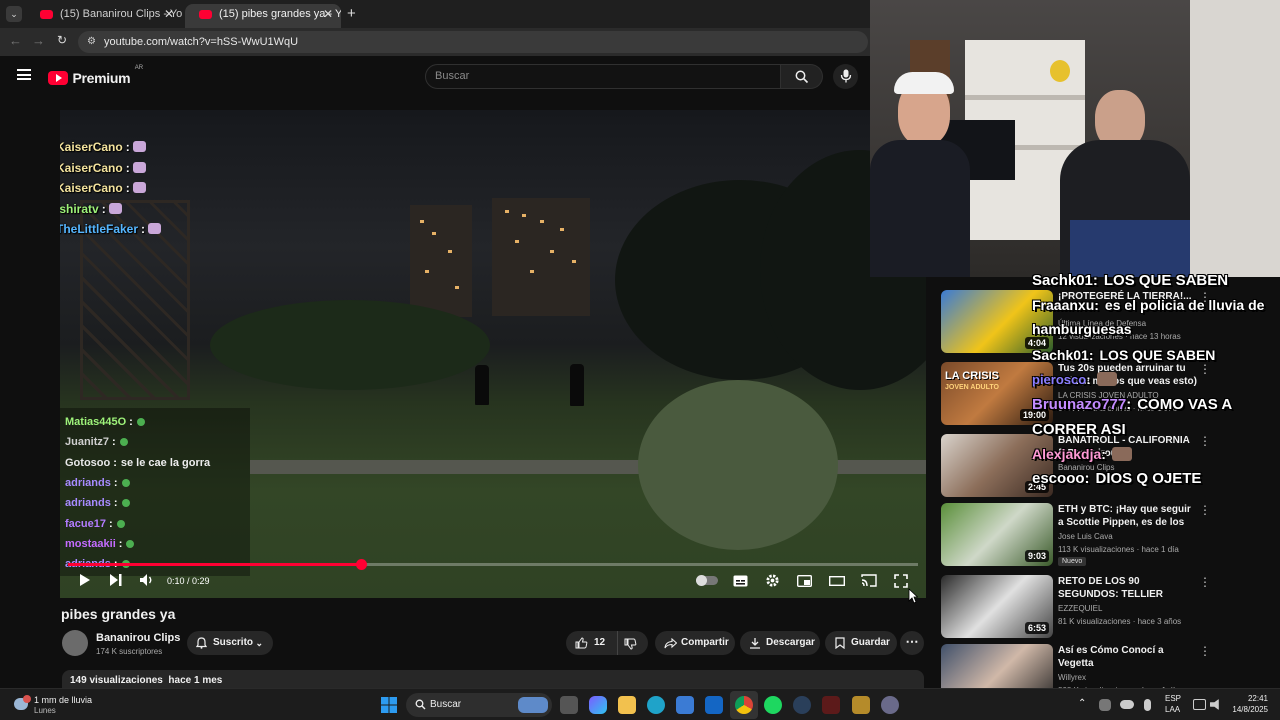 The height and width of the screenshot is (720, 1280). I want to click on tray-app-icon, so click(1105, 705).